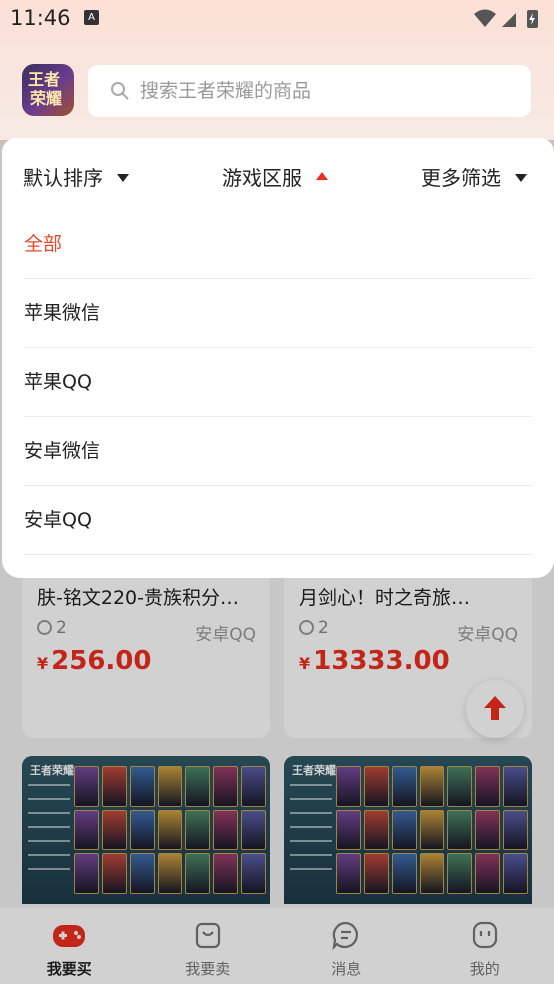 The height and width of the screenshot is (984, 554). I want to click on region-option-android-qq: 安卓QQ, so click(278, 520).